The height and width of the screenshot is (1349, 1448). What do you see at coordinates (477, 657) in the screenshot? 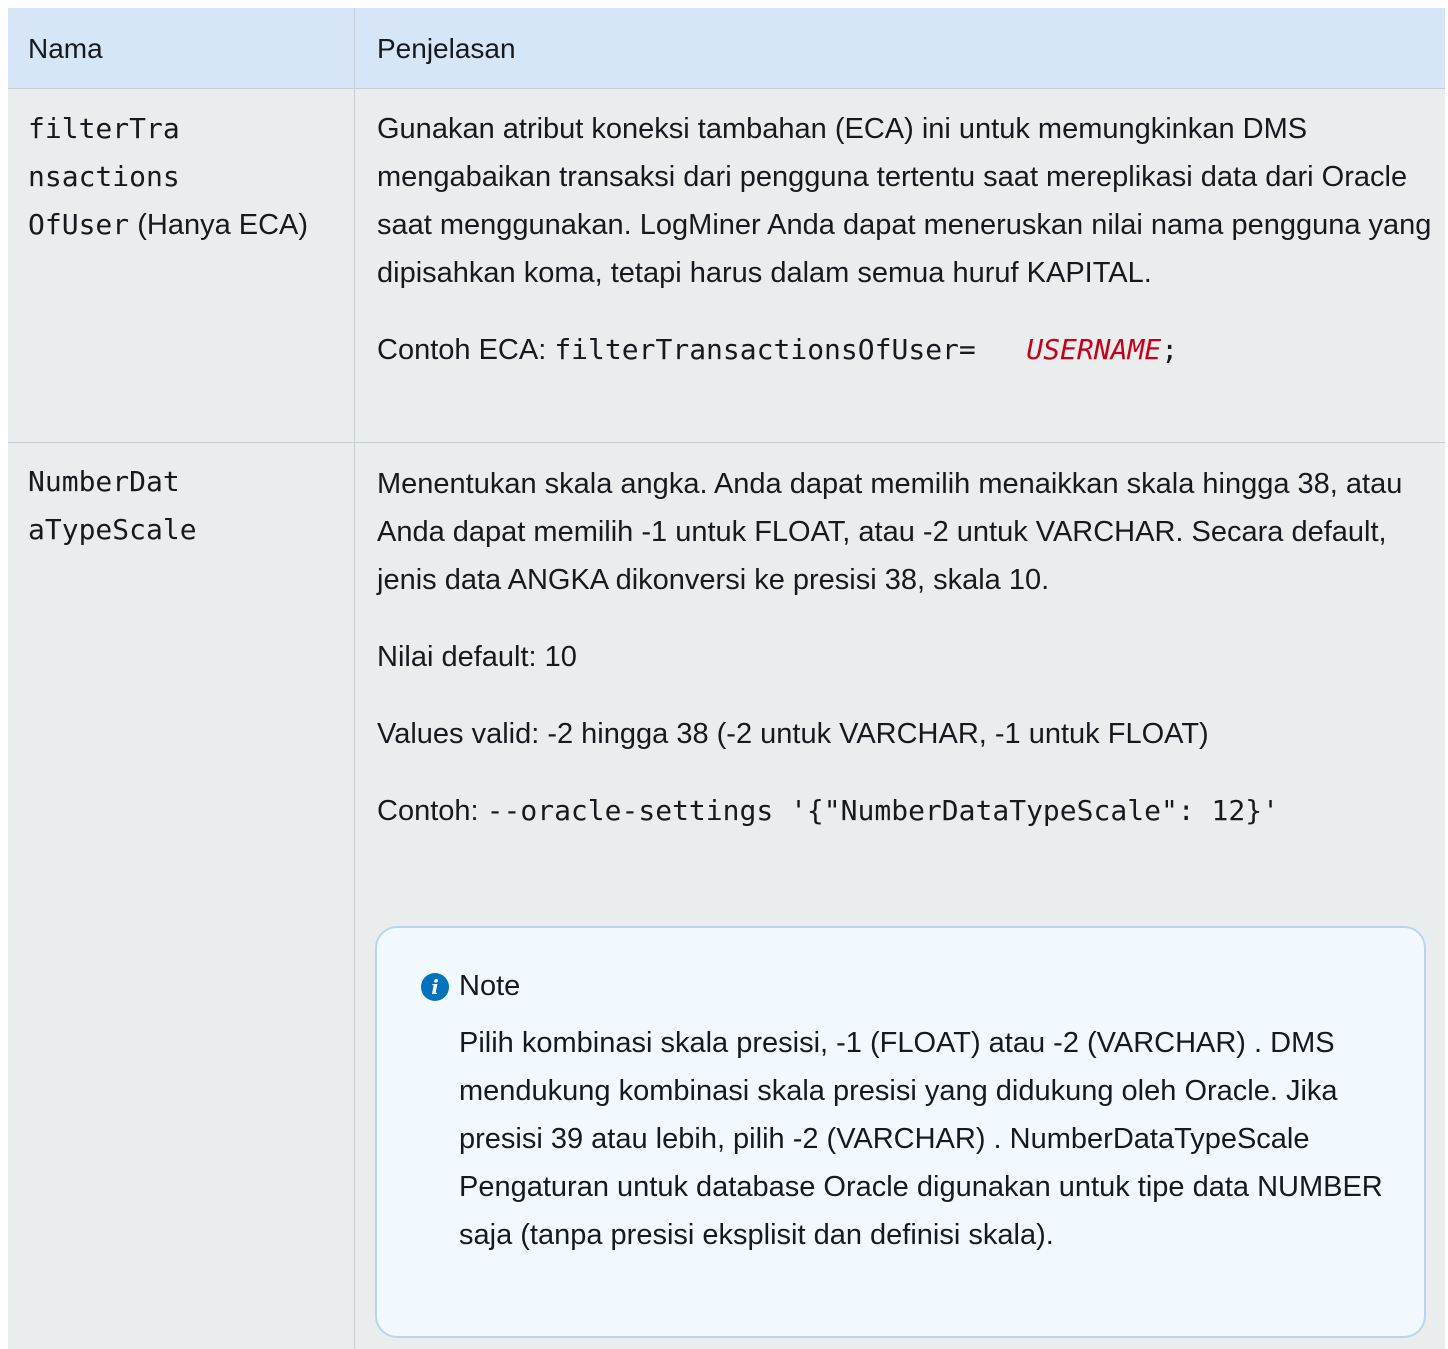
I see `default-value-line: Nilai default: 10` at bounding box center [477, 657].